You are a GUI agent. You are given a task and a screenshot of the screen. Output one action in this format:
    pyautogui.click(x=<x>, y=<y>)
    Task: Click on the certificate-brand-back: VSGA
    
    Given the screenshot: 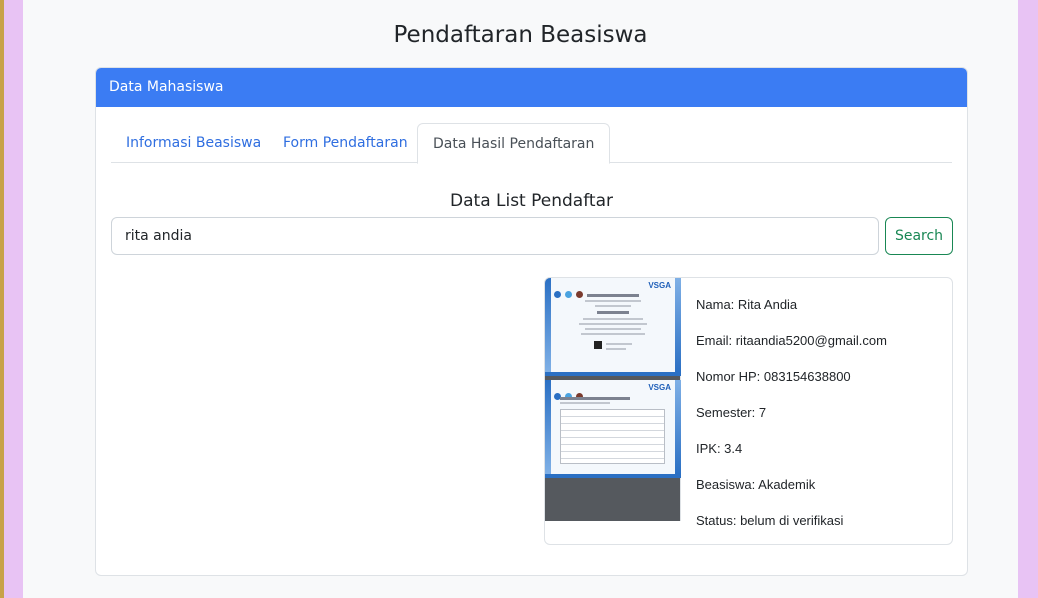 What is the action you would take?
    pyautogui.click(x=659, y=387)
    